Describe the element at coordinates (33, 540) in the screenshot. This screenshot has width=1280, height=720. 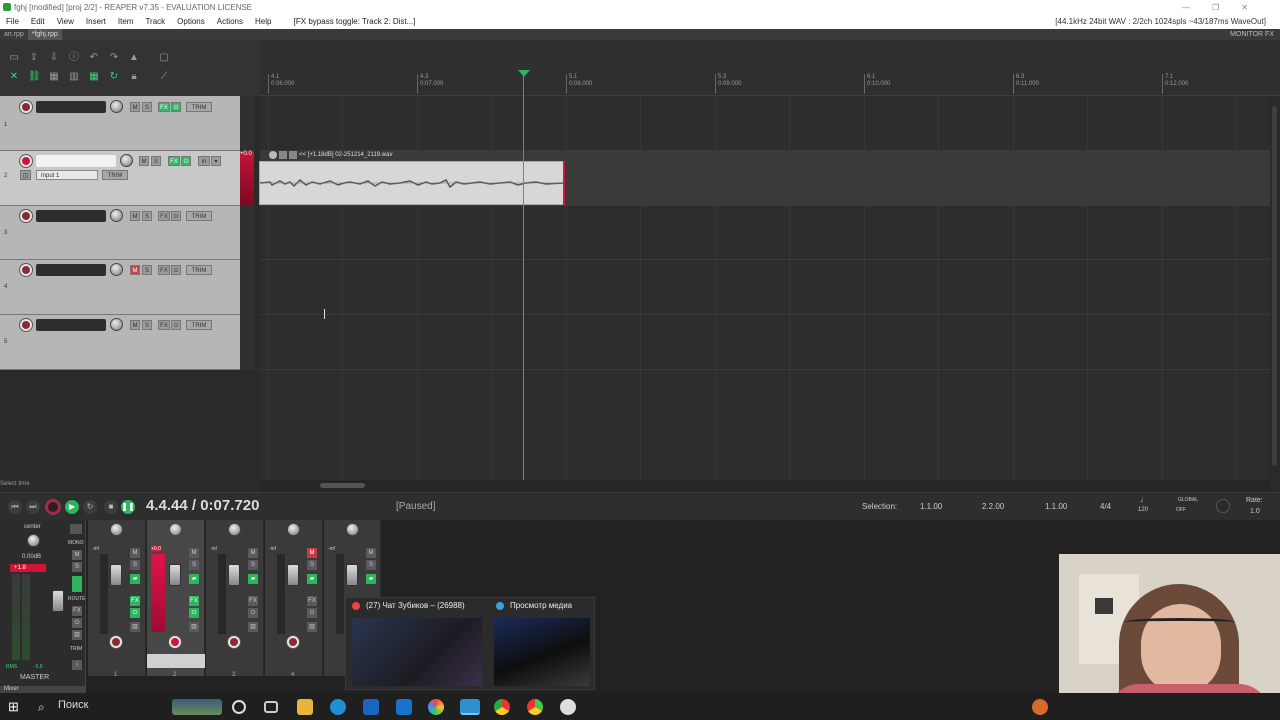
I see `master-pan-knob` at that location.